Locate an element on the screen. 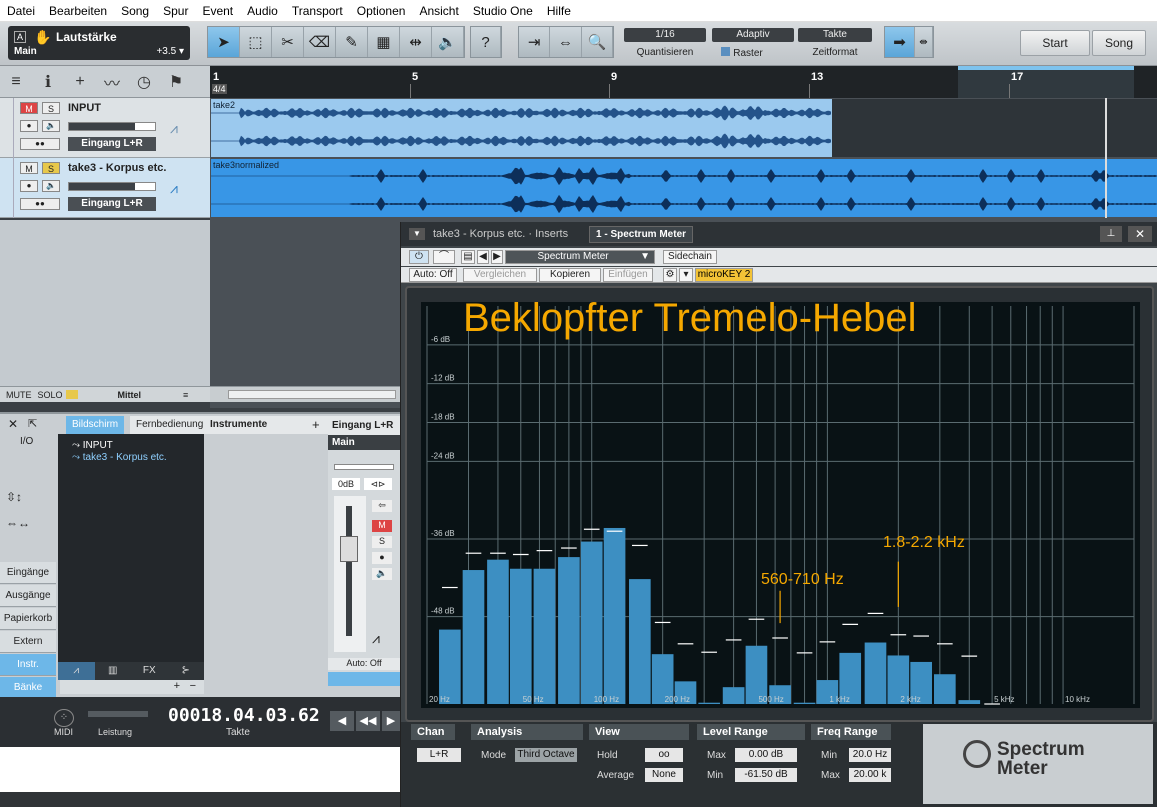  side-papierkorb: Papierkorb is located at coordinates (28, 619).